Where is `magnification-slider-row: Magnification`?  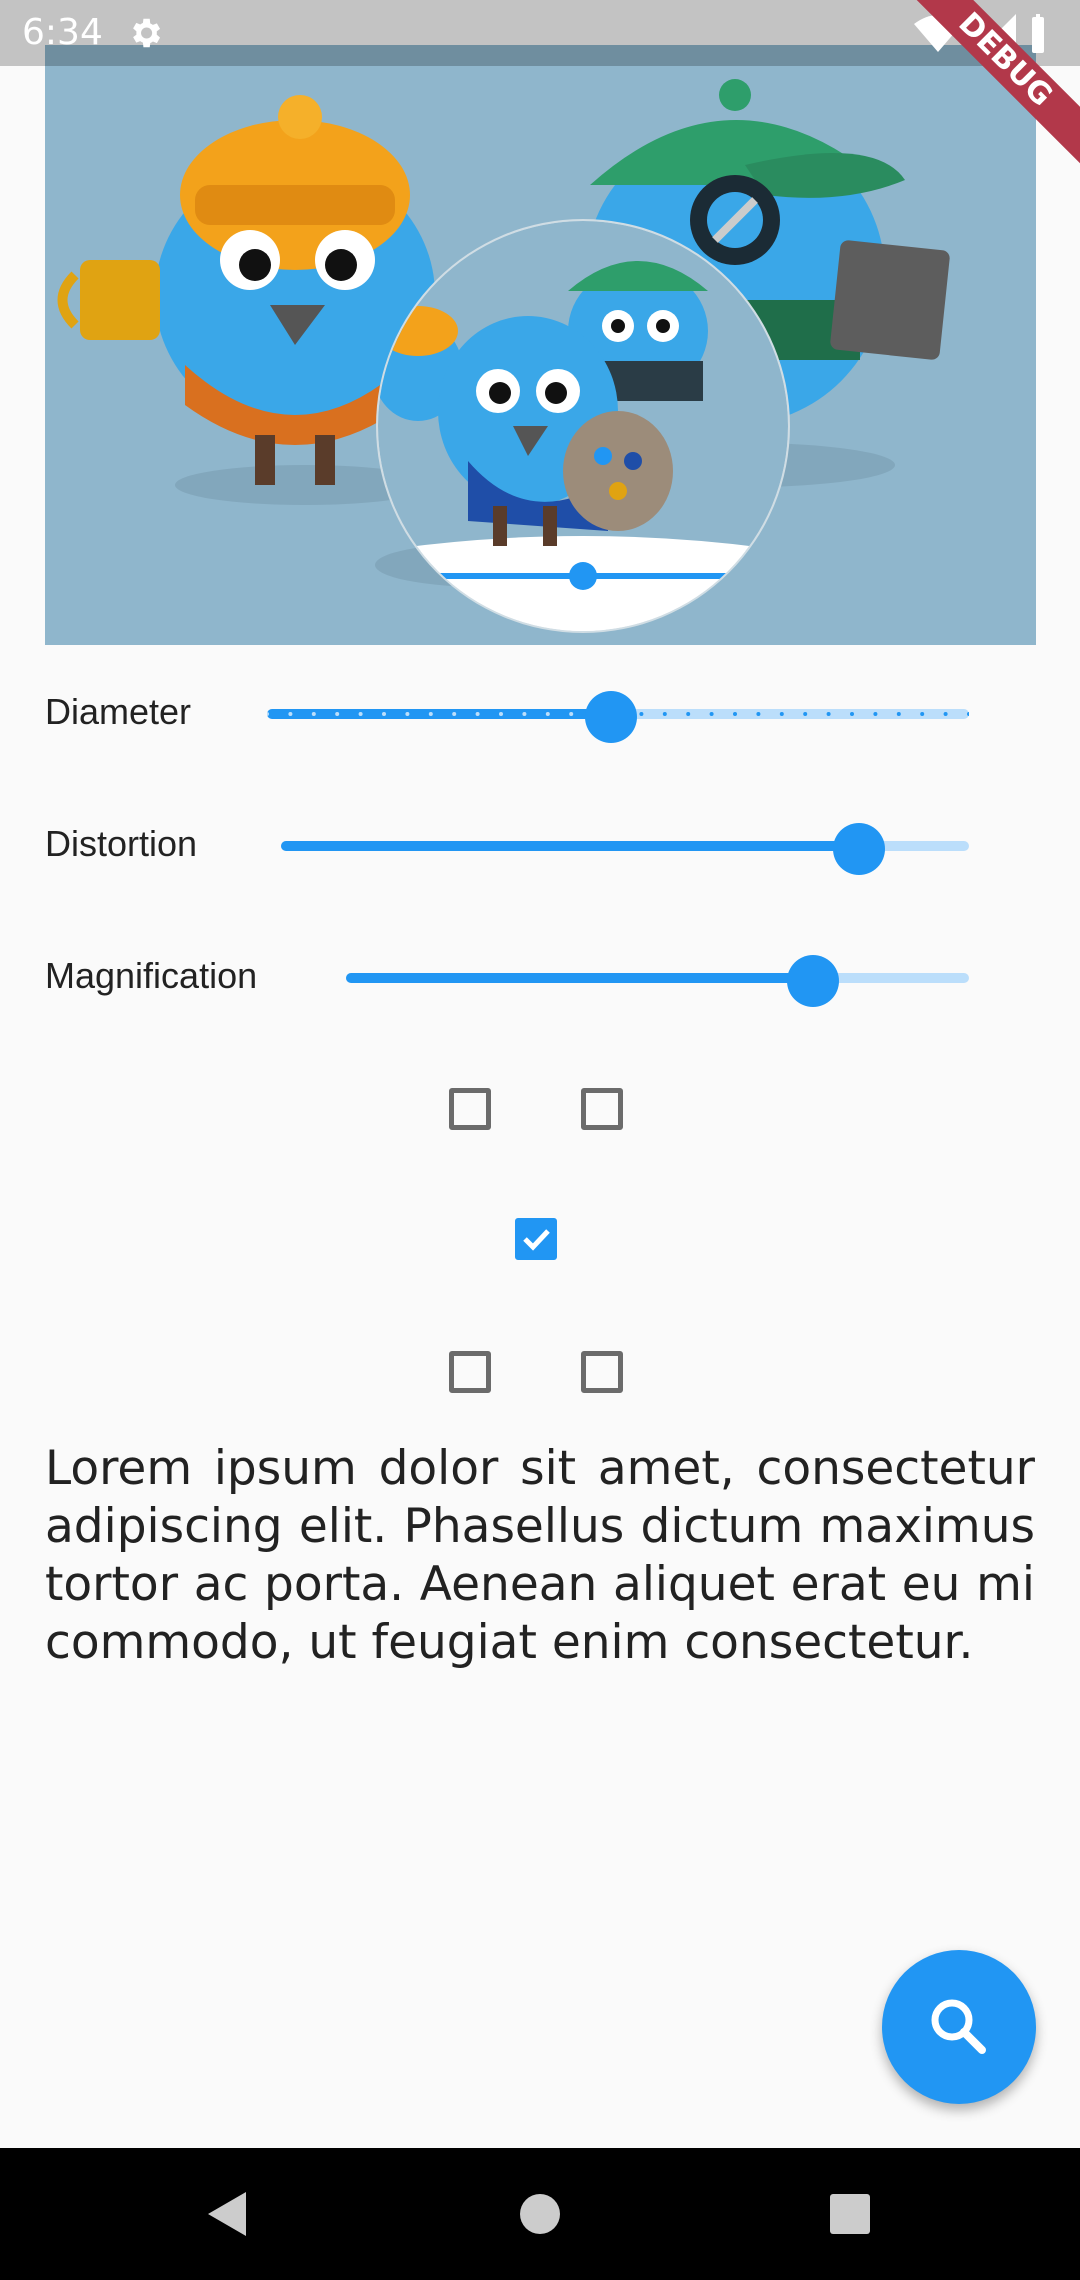
magnification-slider-row: Magnification is located at coordinates (540, 977).